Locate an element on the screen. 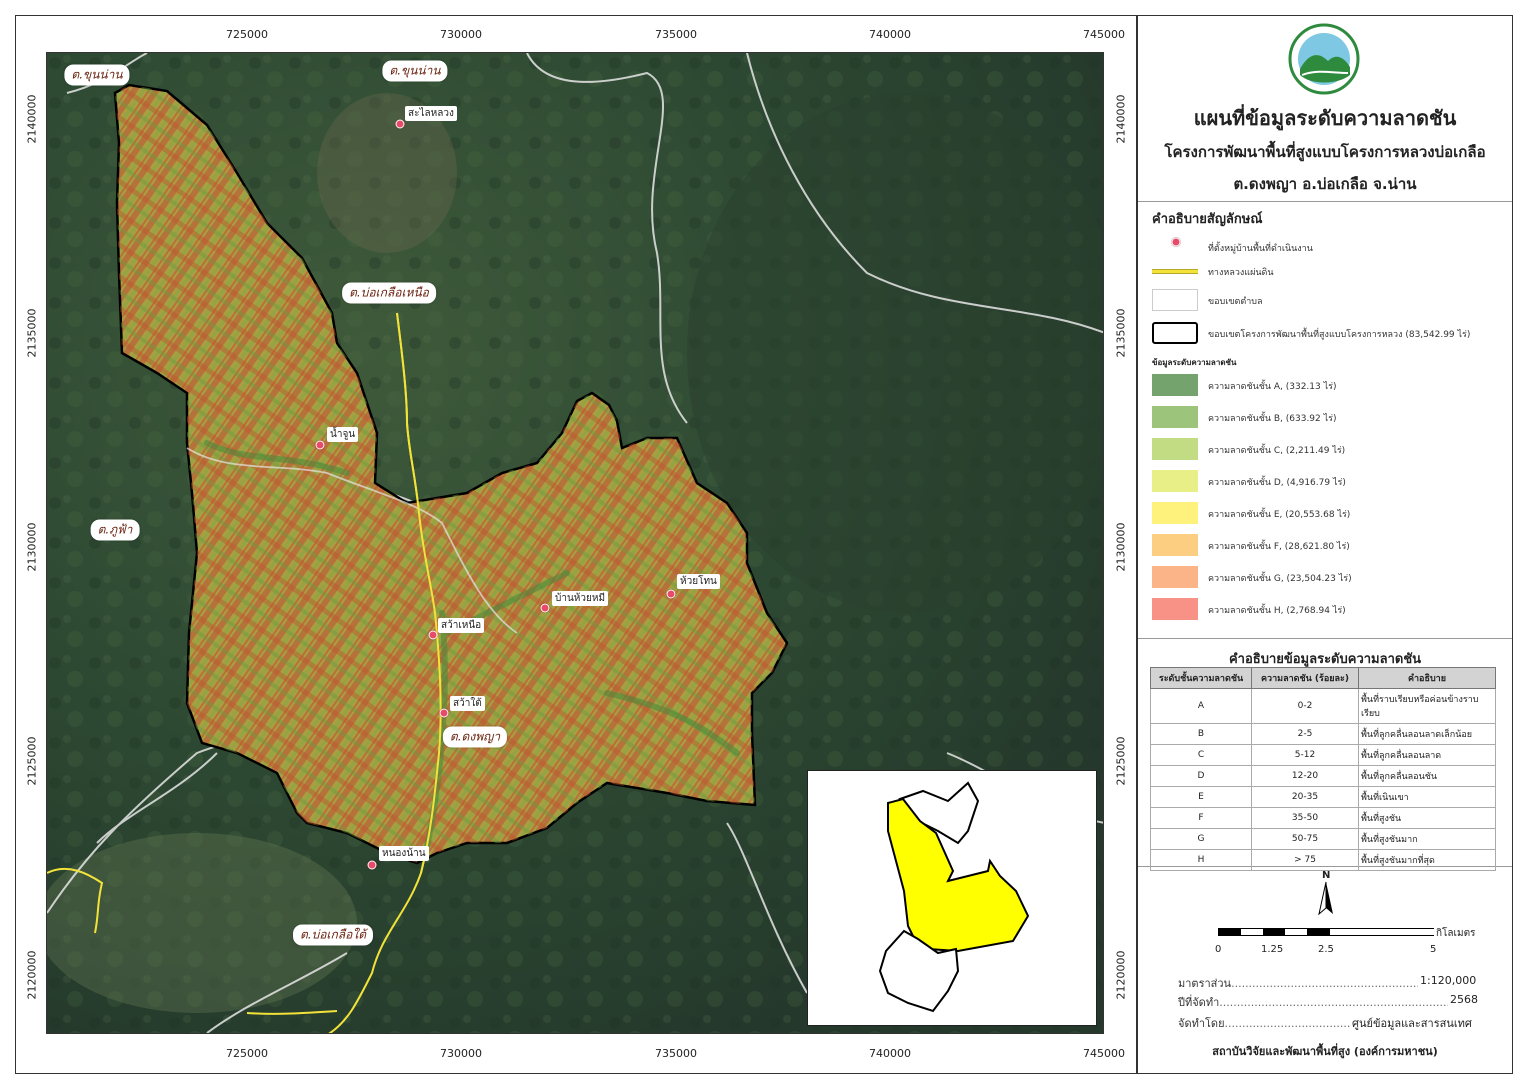 This screenshot has width=1526, height=1080. coord-bottom-label: 725000 is located at coordinates (247, 1053).